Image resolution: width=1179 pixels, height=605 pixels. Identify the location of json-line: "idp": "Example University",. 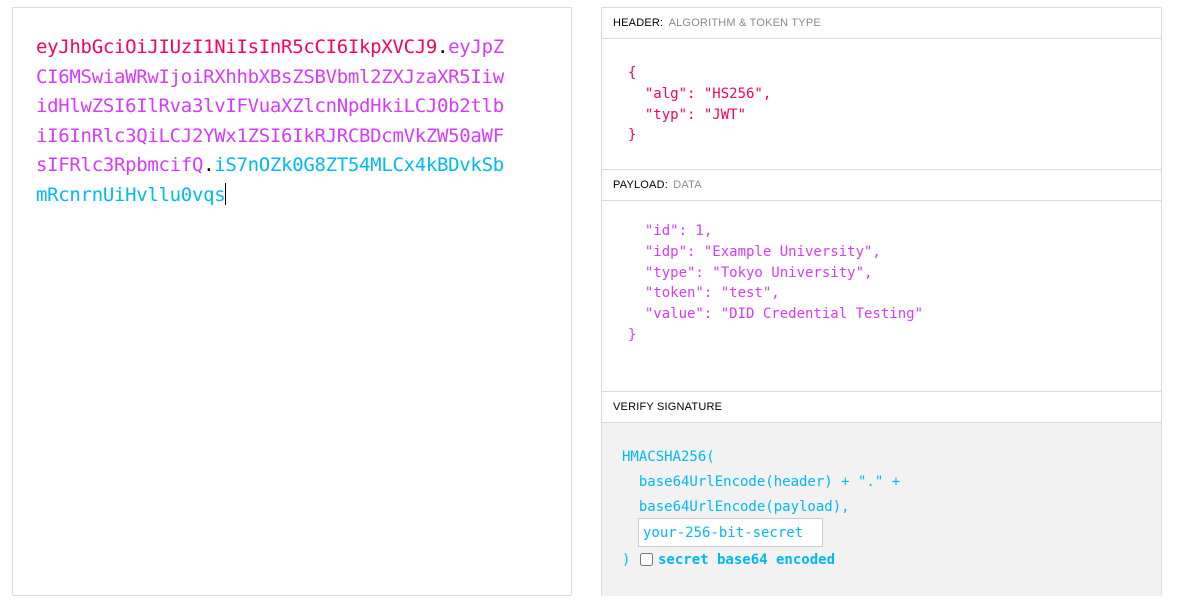
(754, 251).